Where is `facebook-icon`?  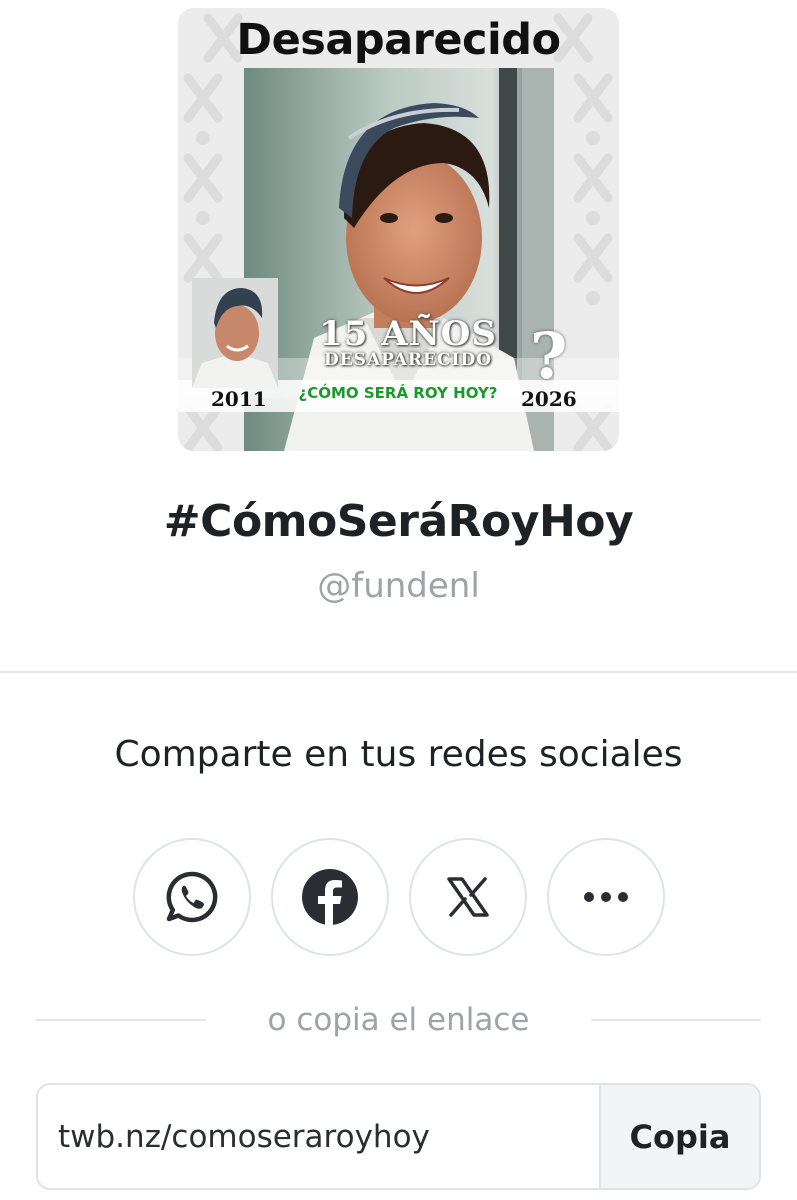
facebook-icon is located at coordinates (330, 897).